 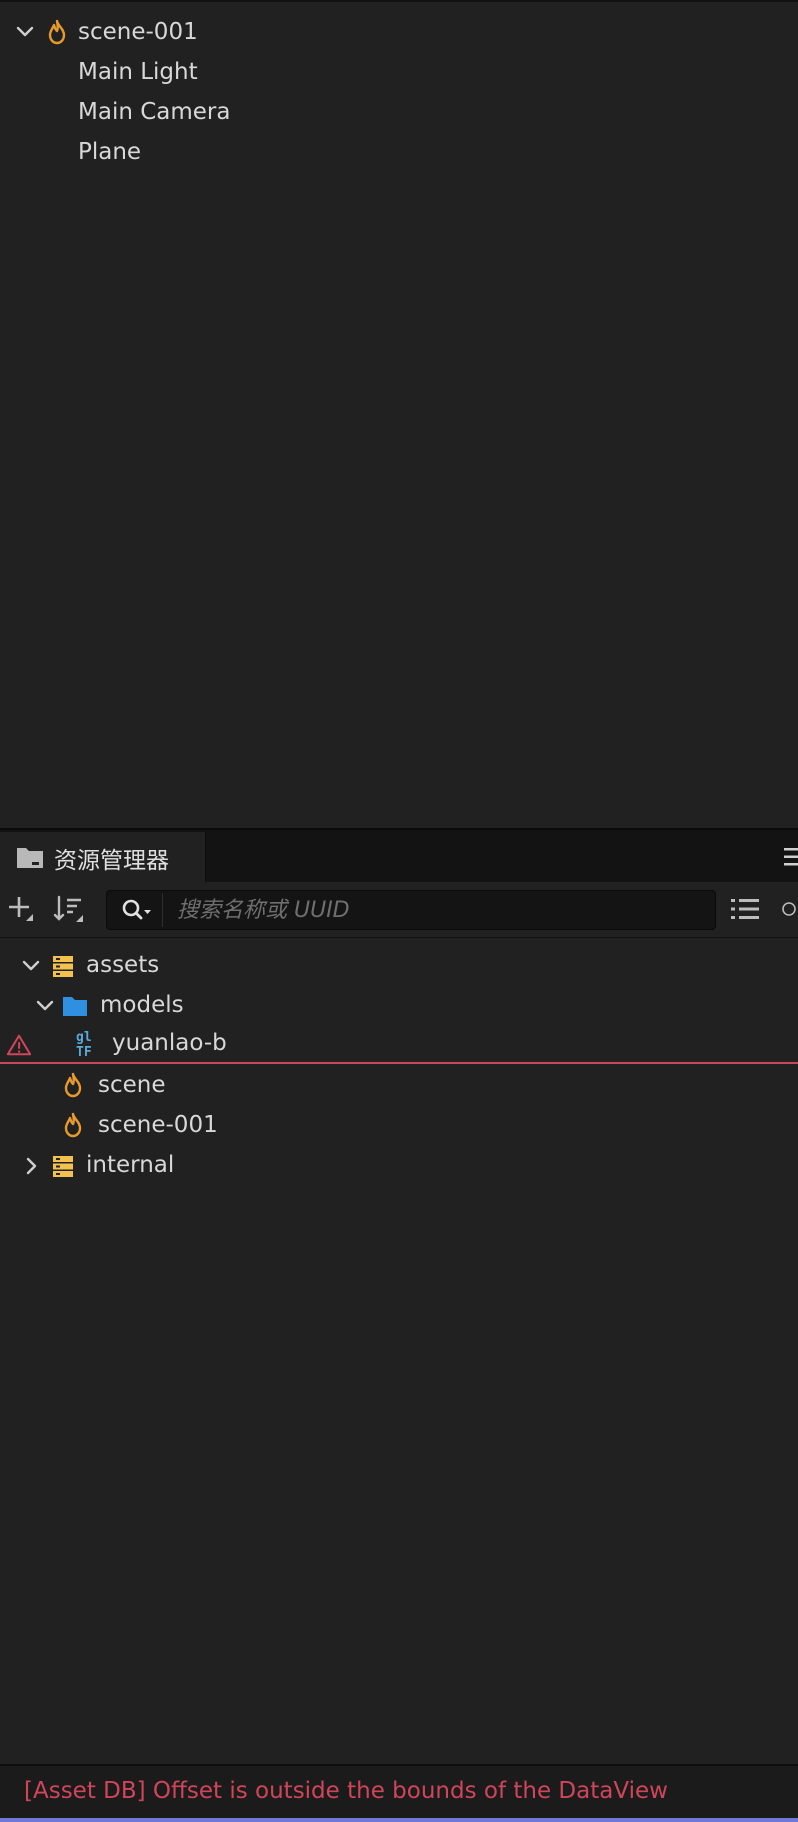 What do you see at coordinates (399, 1006) in the screenshot?
I see `asset-row-models: models` at bounding box center [399, 1006].